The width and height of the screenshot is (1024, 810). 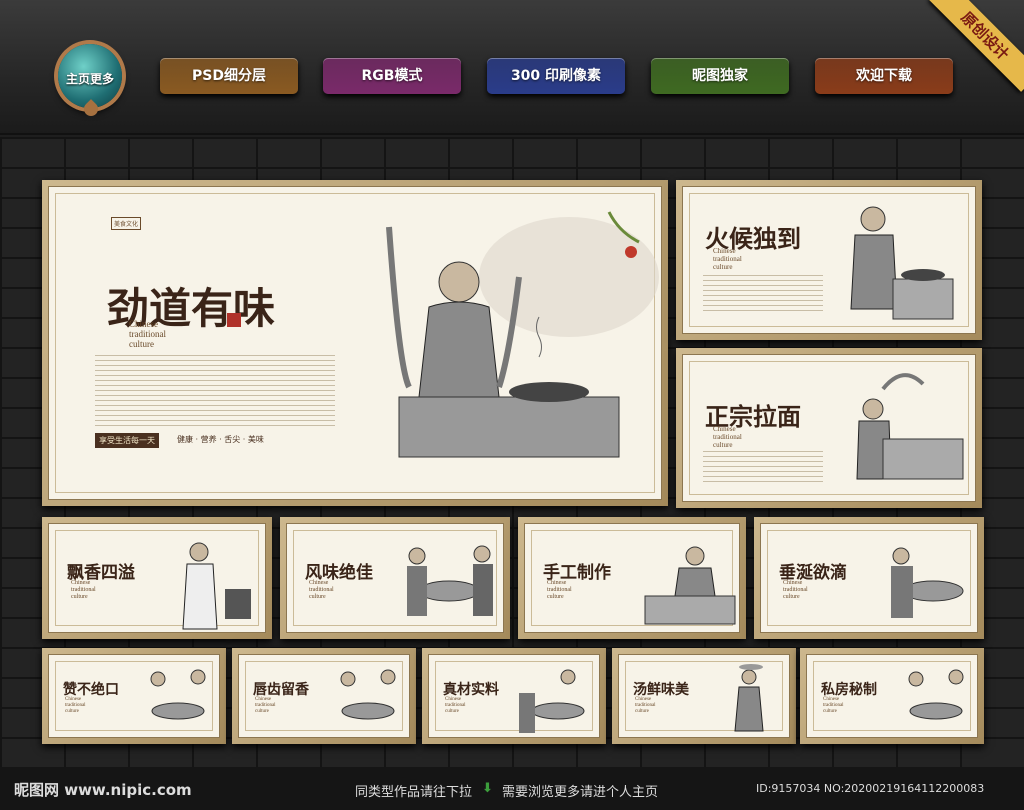 What do you see at coordinates (89, 79) in the screenshot?
I see `home-more-label: 主页更多` at bounding box center [89, 79].